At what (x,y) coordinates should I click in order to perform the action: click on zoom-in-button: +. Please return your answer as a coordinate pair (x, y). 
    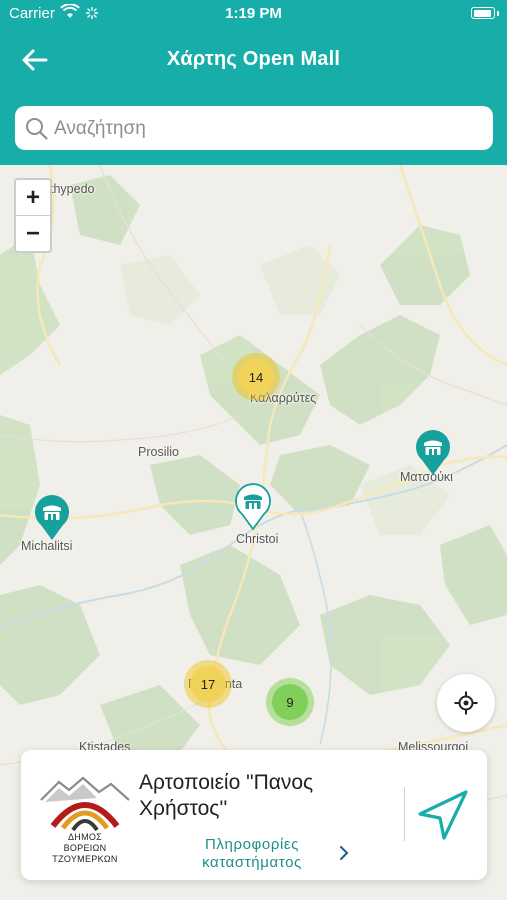
    Looking at the image, I should click on (33, 198).